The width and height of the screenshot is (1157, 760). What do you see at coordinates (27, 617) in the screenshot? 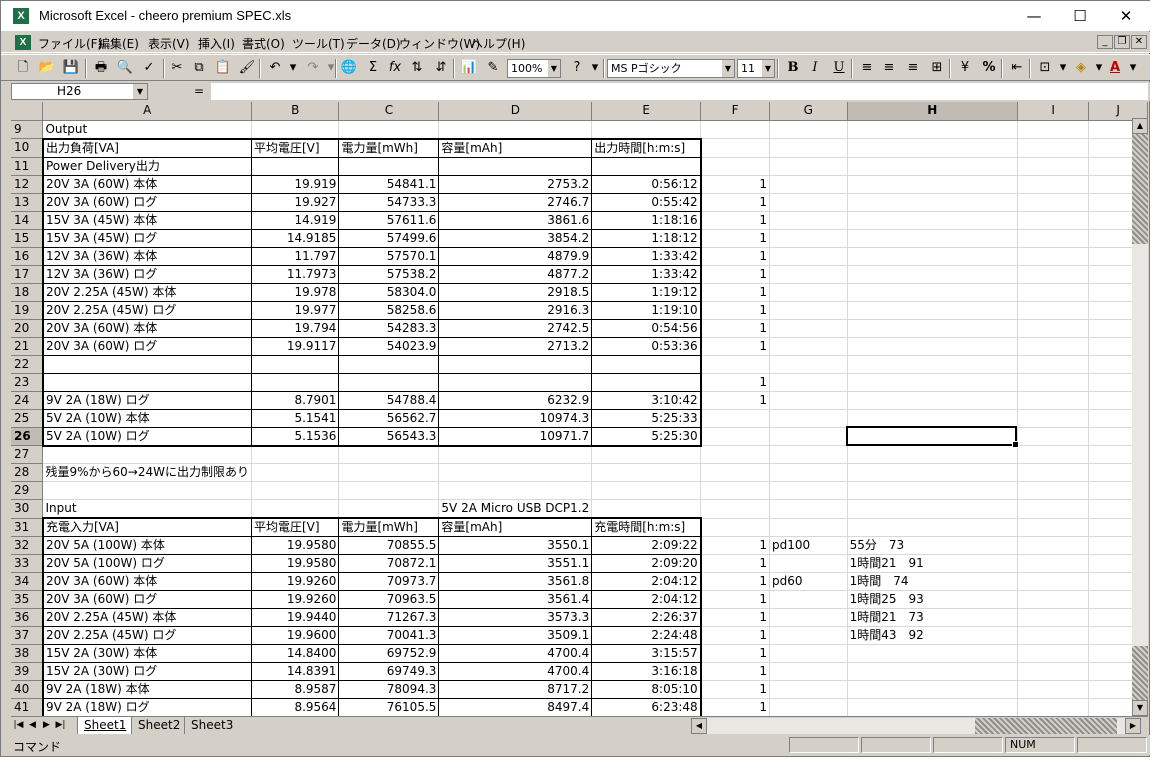
I see `row-header: 36` at bounding box center [27, 617].